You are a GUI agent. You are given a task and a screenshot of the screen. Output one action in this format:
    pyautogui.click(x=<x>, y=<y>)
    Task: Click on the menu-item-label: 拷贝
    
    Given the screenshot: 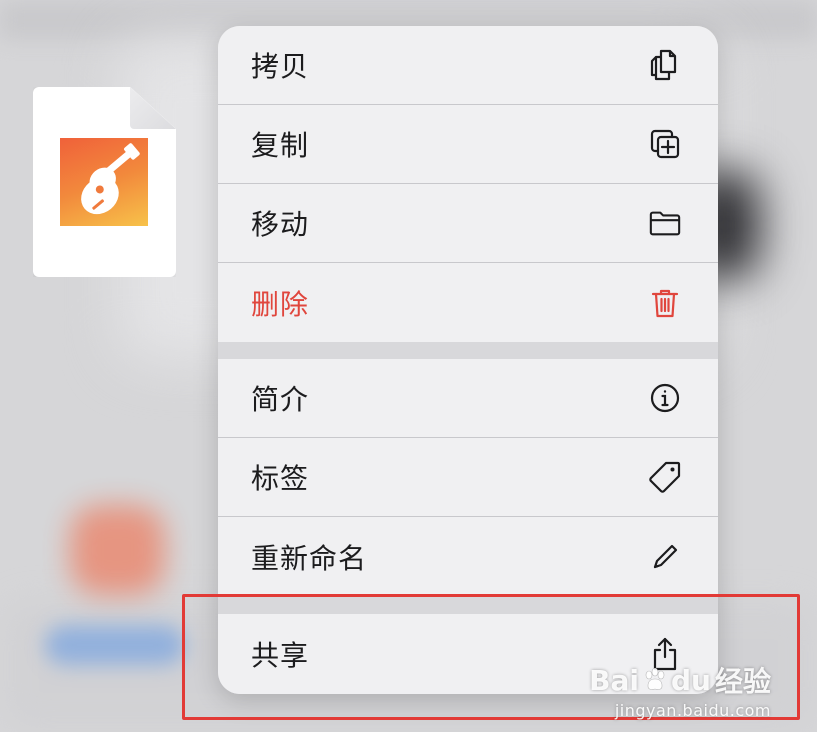 What is the action you would take?
    pyautogui.click(x=280, y=66)
    